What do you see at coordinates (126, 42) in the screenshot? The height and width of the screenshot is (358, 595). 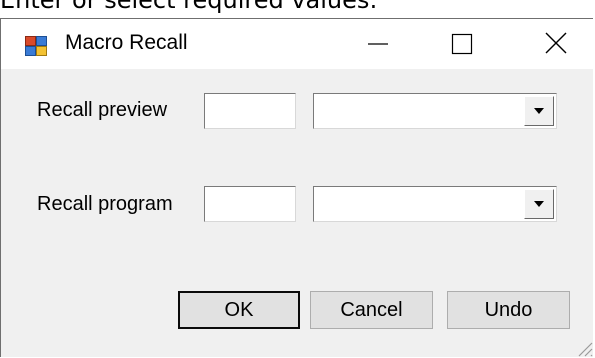 I see `window-title: Macro Recall` at bounding box center [126, 42].